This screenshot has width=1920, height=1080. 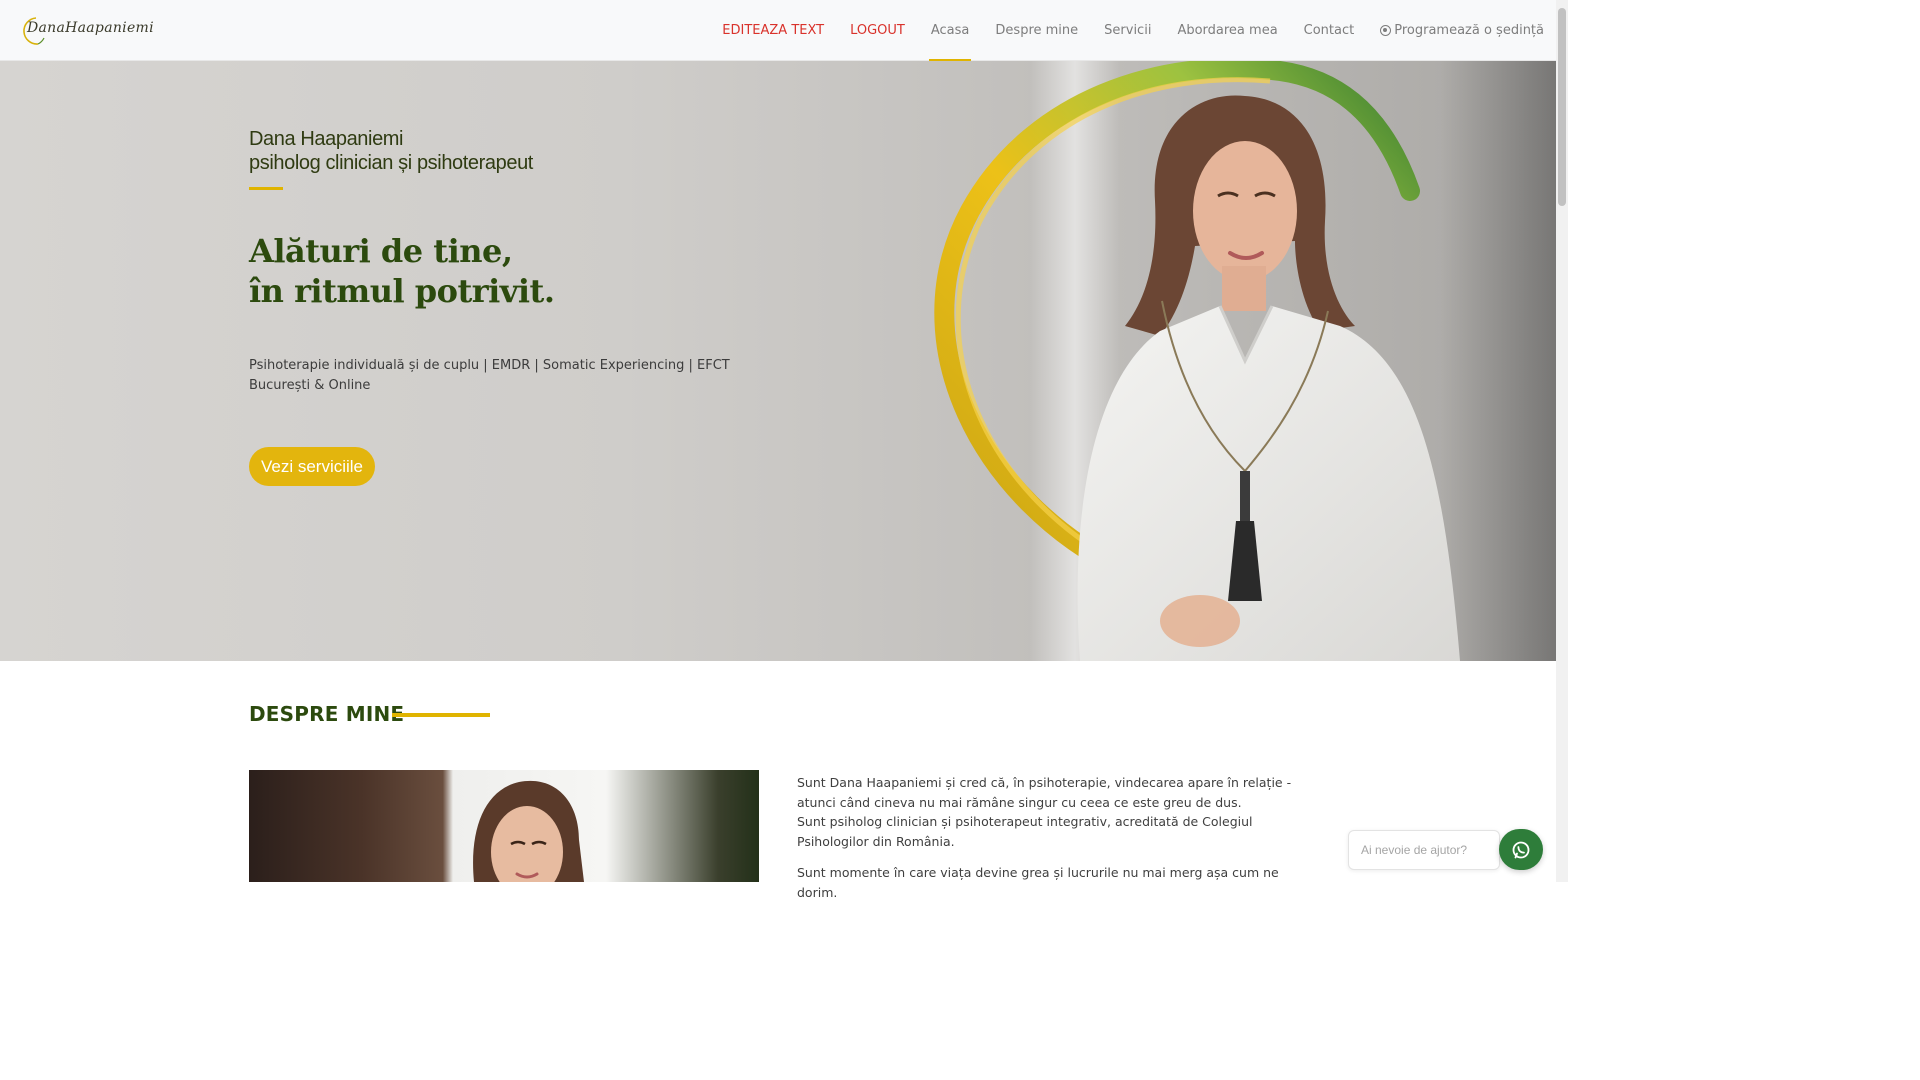 I want to click on whatsapp-chat-button, so click(x=1521, y=849).